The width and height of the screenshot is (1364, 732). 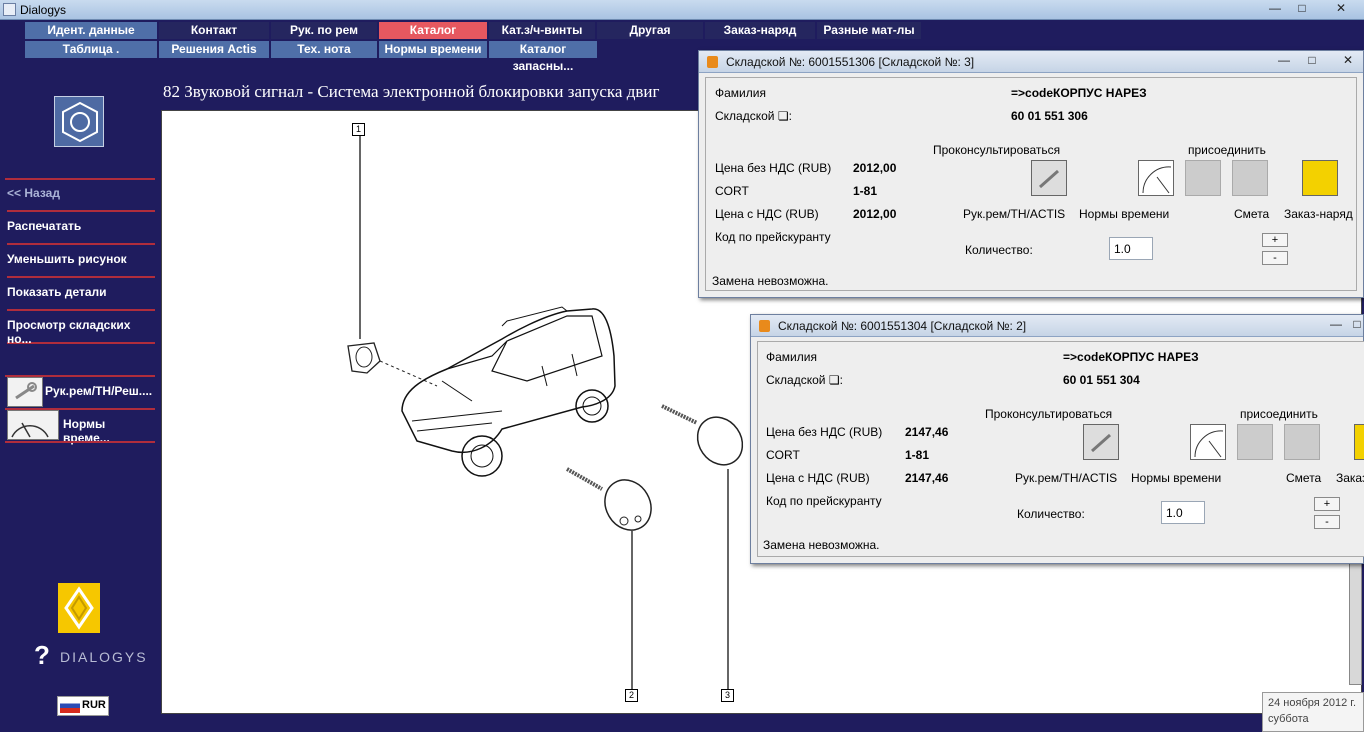 I want to click on nav-tech-note: Тех. нота, so click(x=324, y=49).